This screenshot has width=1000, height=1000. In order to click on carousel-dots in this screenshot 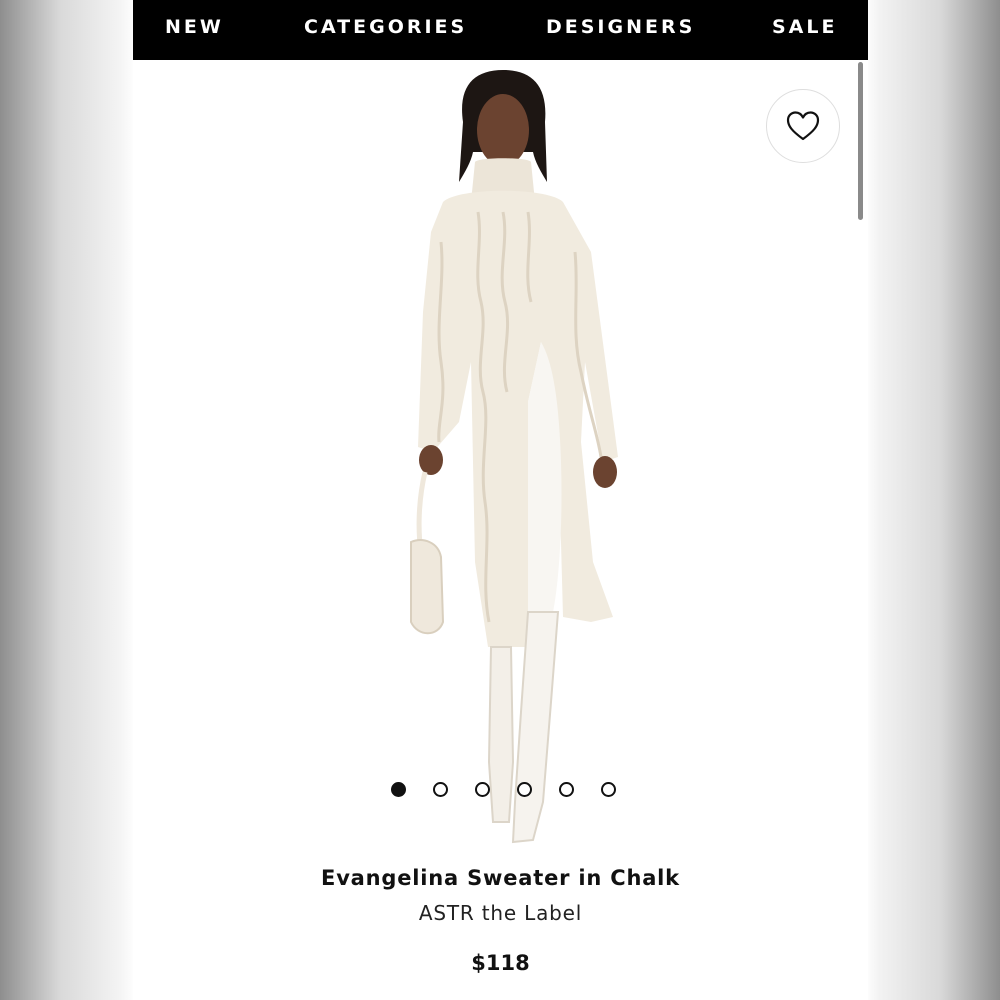, I will do `click(503, 790)`.